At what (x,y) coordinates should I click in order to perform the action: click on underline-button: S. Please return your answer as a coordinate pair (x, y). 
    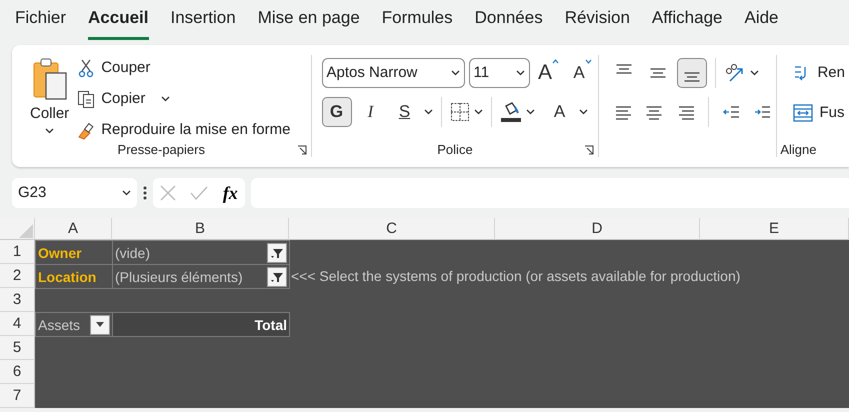
    Looking at the image, I should click on (405, 112).